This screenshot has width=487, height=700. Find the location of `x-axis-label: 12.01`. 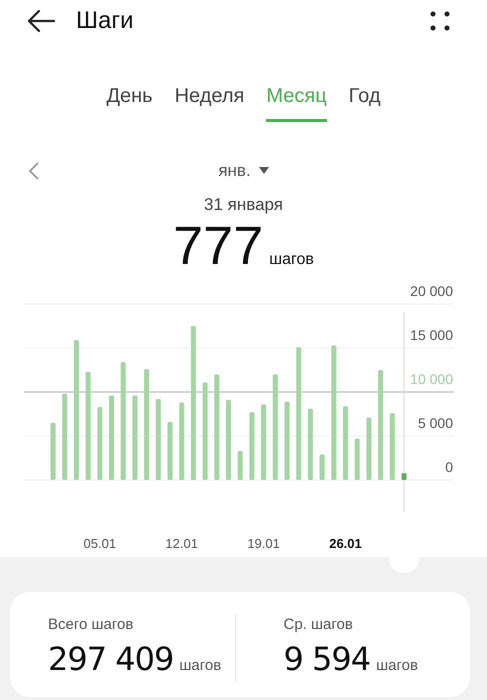

x-axis-label: 12.01 is located at coordinates (181, 543).